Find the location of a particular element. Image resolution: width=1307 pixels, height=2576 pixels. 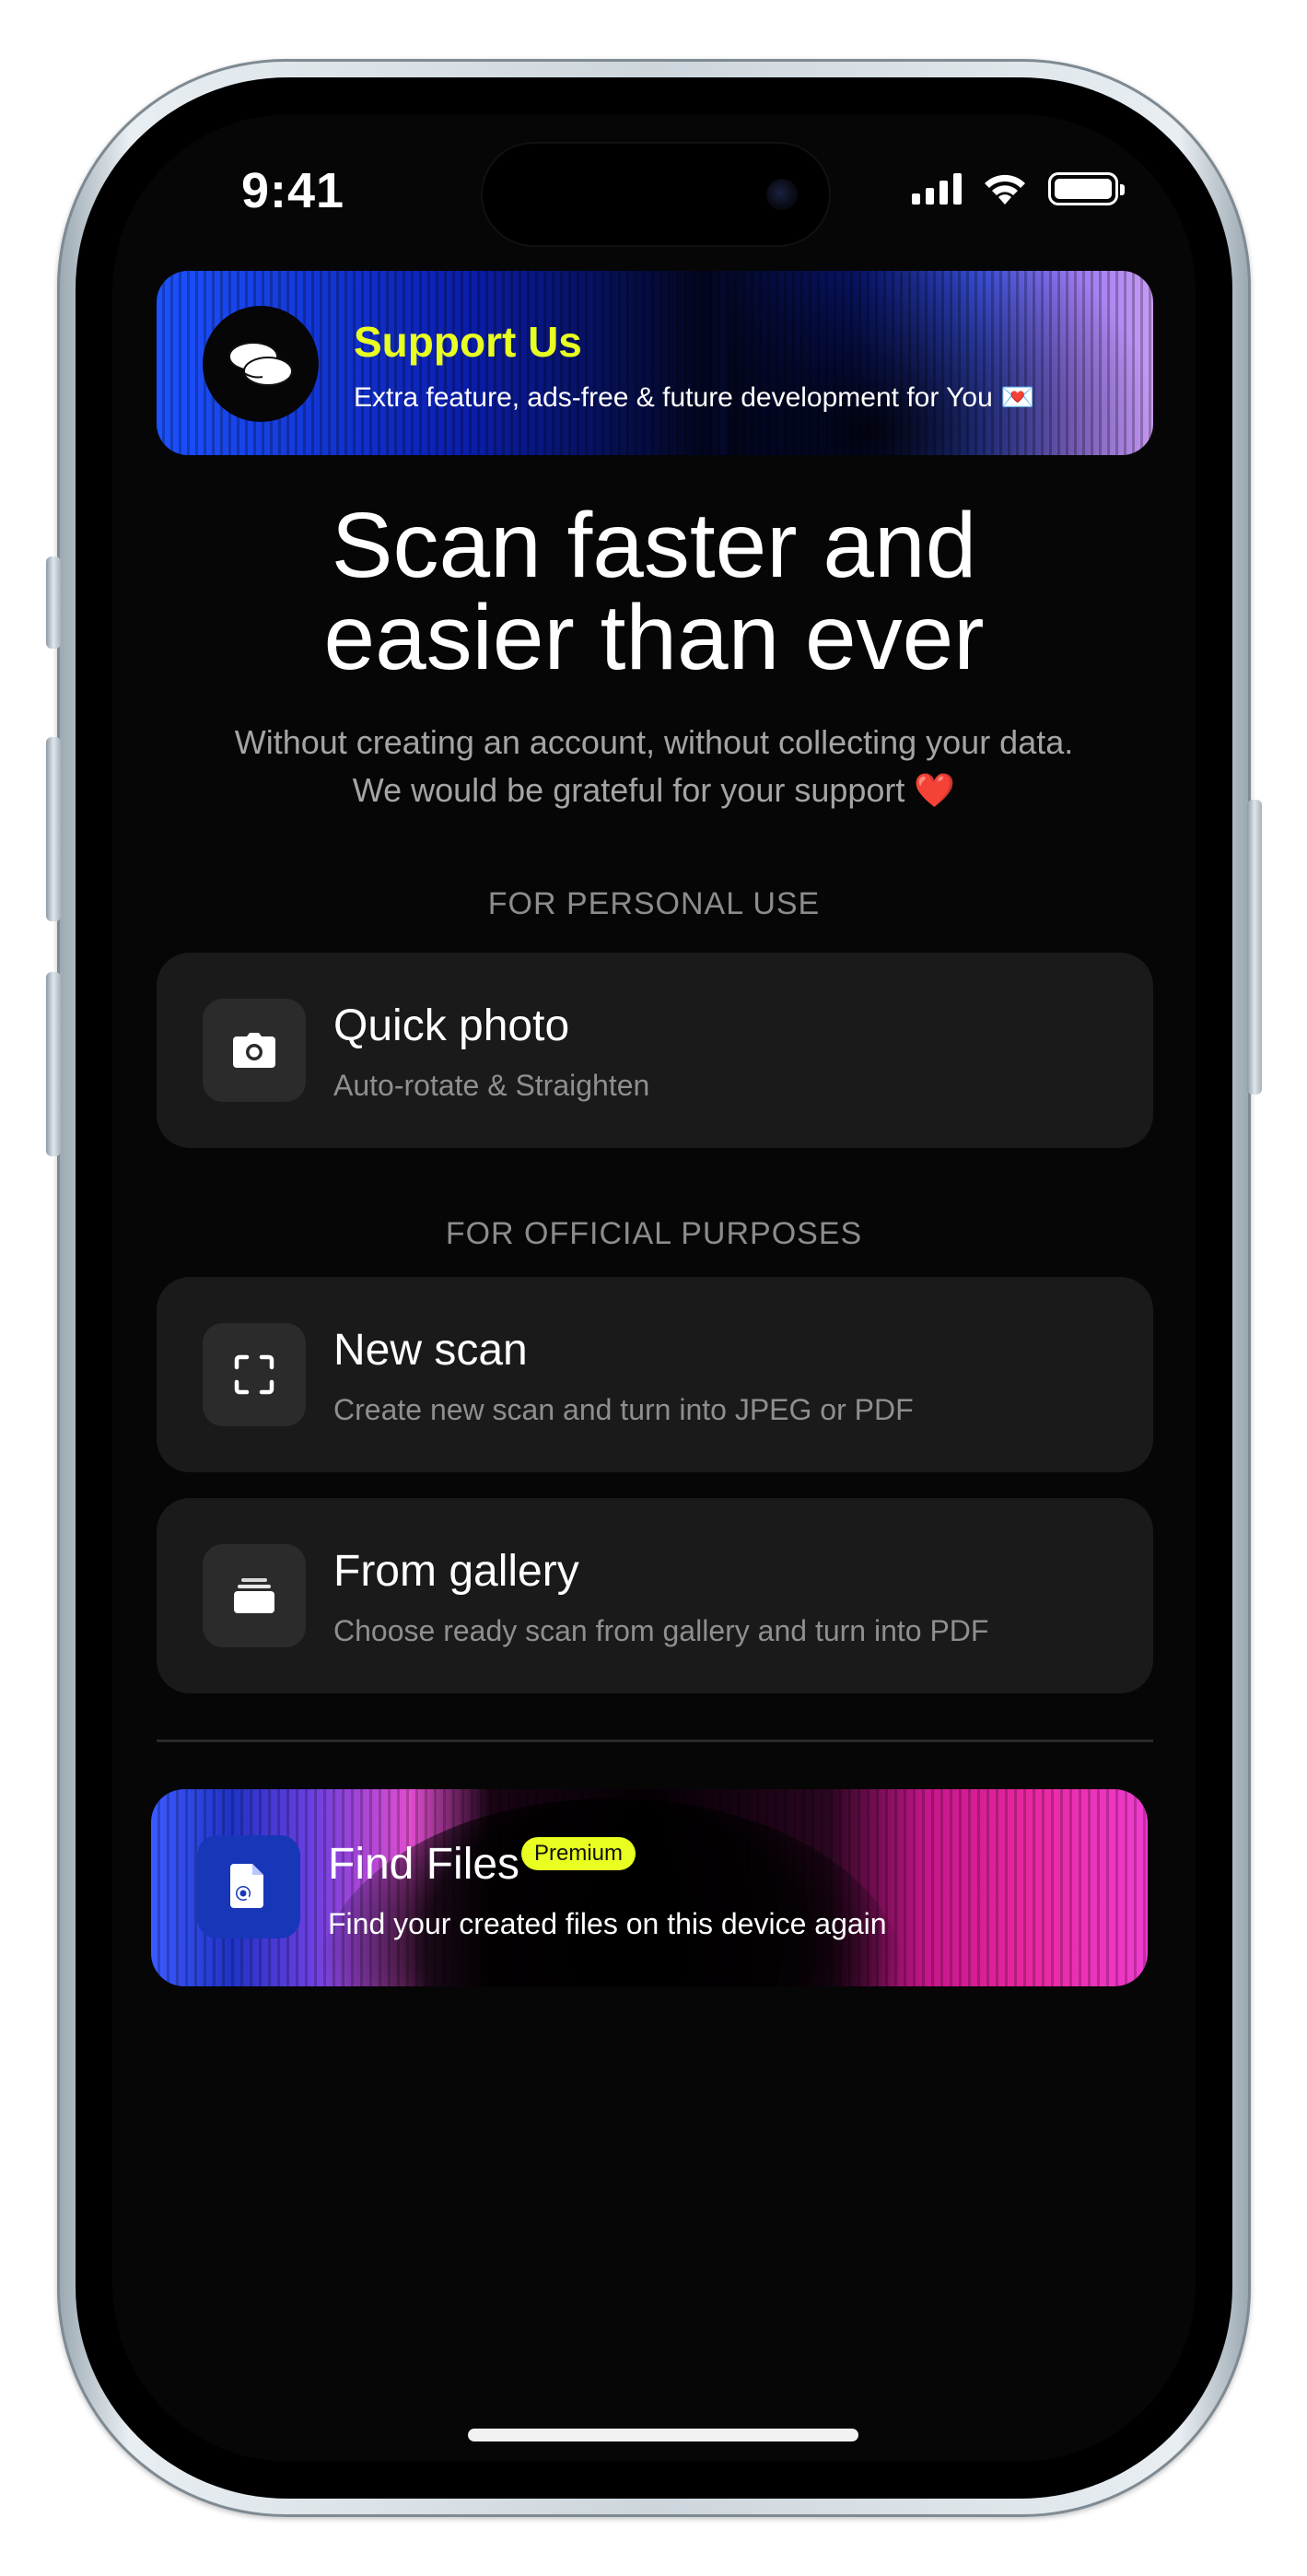

home-indicator is located at coordinates (663, 2435).